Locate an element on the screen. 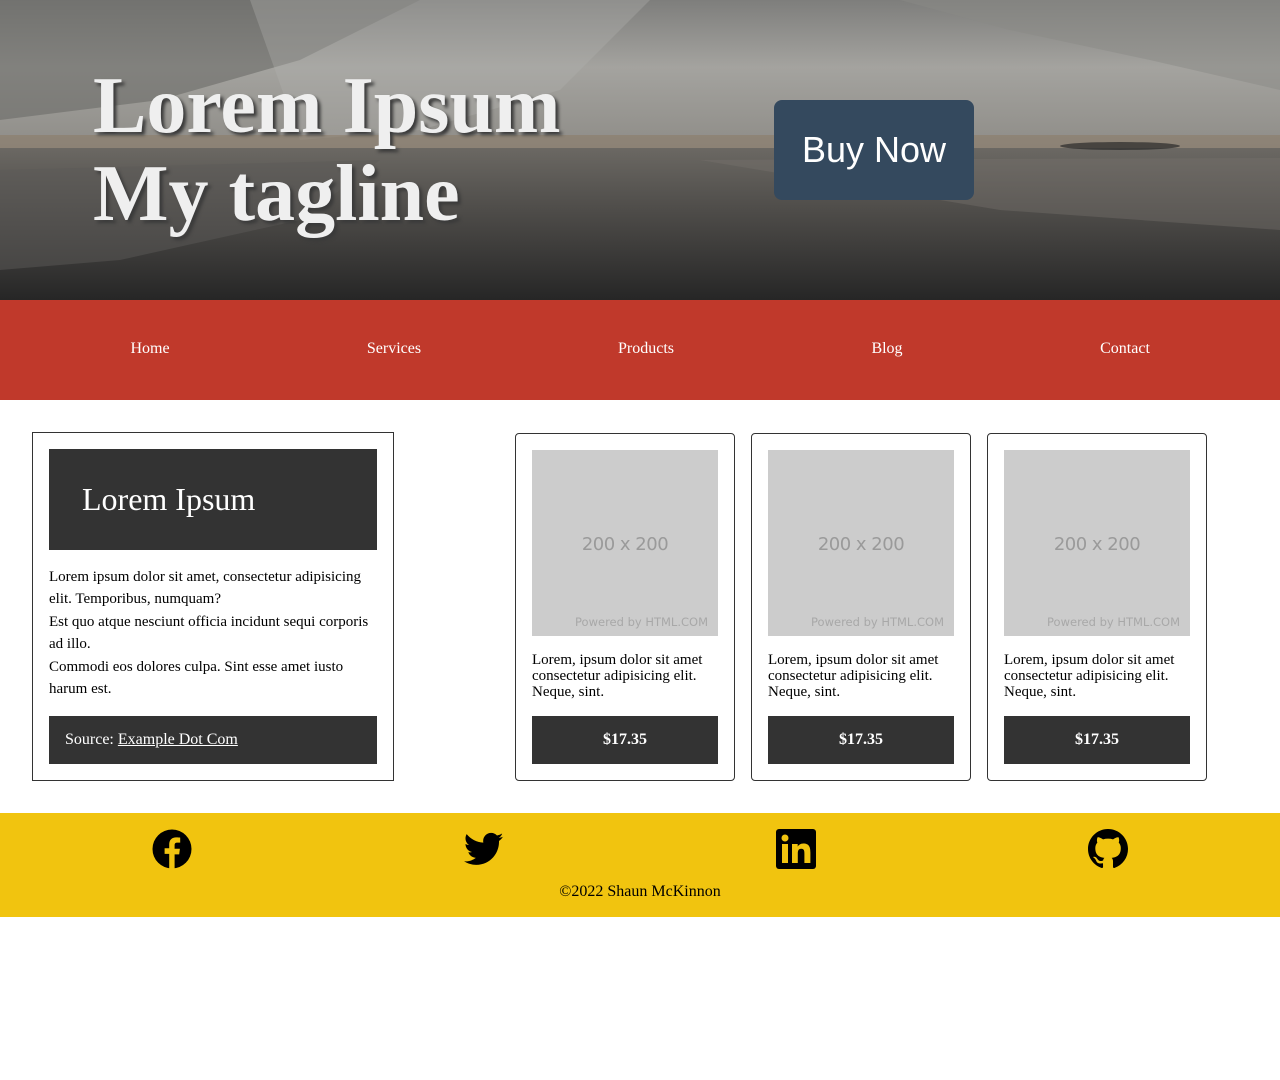  article-header: Lorem Ipsum is located at coordinates (213, 499).